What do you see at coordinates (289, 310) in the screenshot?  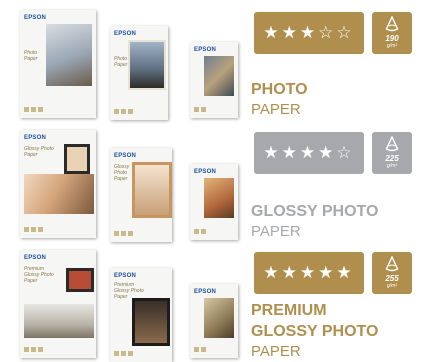 I see `product-title-line1: PREMIUM` at bounding box center [289, 310].